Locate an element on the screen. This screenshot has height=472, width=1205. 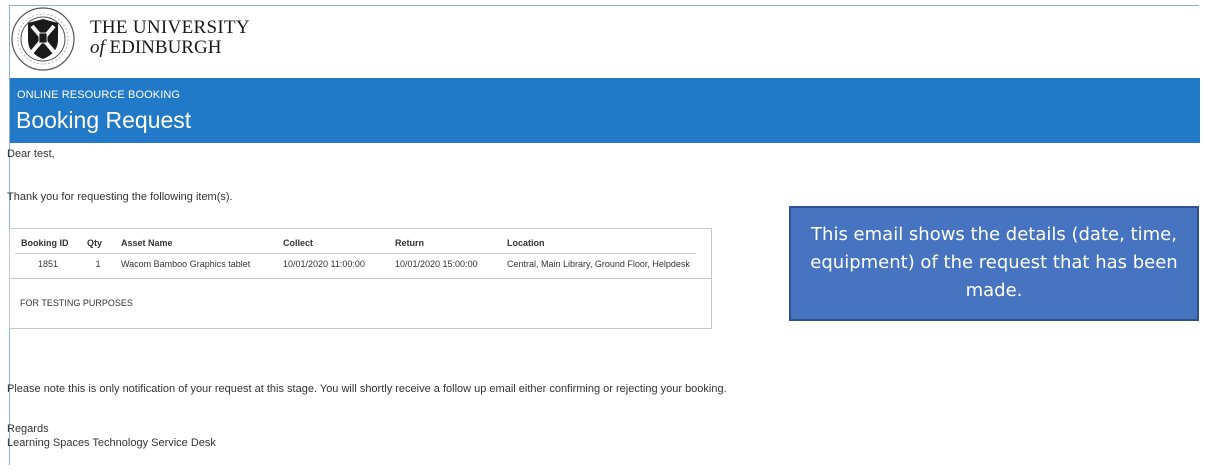
column-header-qty: Qty is located at coordinates (98, 243).